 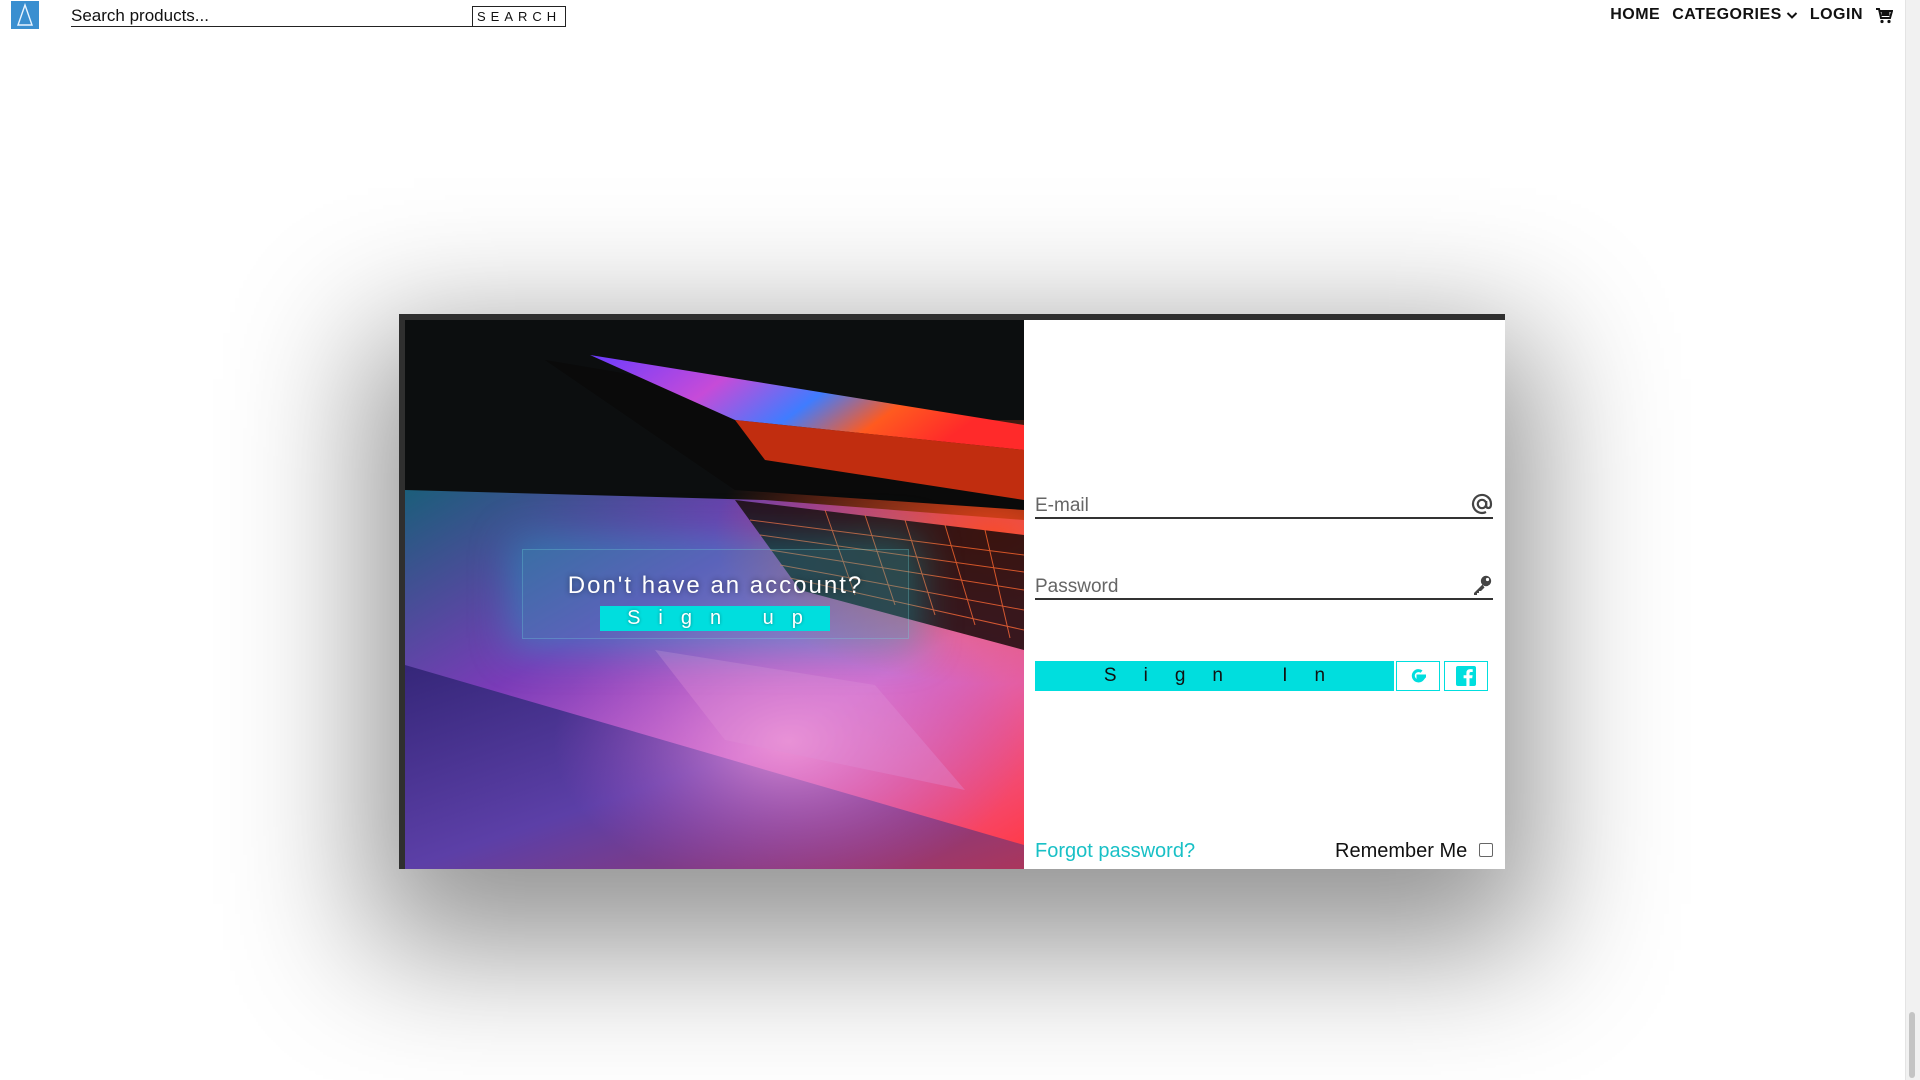 I want to click on password-field-wrapper, so click(x=1264, y=584).